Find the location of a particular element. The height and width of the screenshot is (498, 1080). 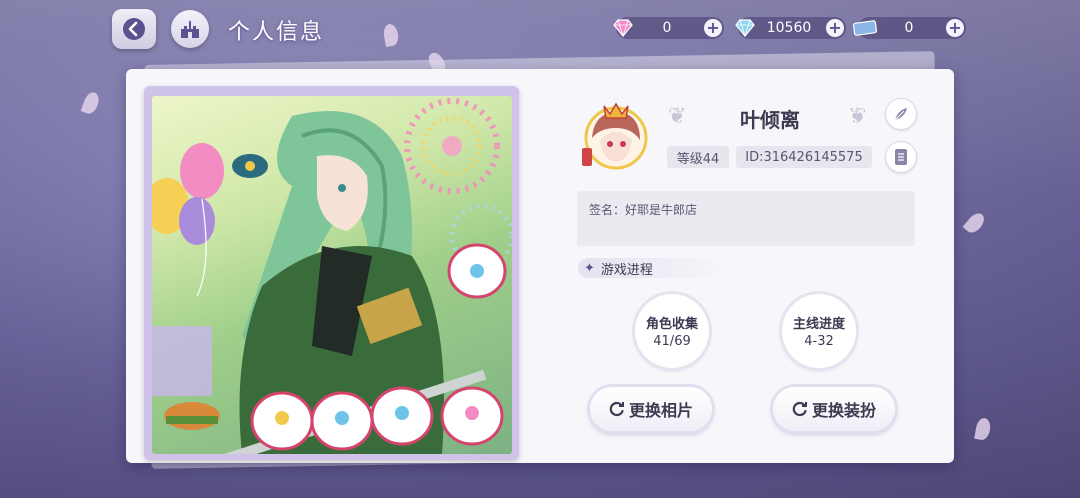

laurel-left-icon: ❦ is located at coordinates (677, 116).